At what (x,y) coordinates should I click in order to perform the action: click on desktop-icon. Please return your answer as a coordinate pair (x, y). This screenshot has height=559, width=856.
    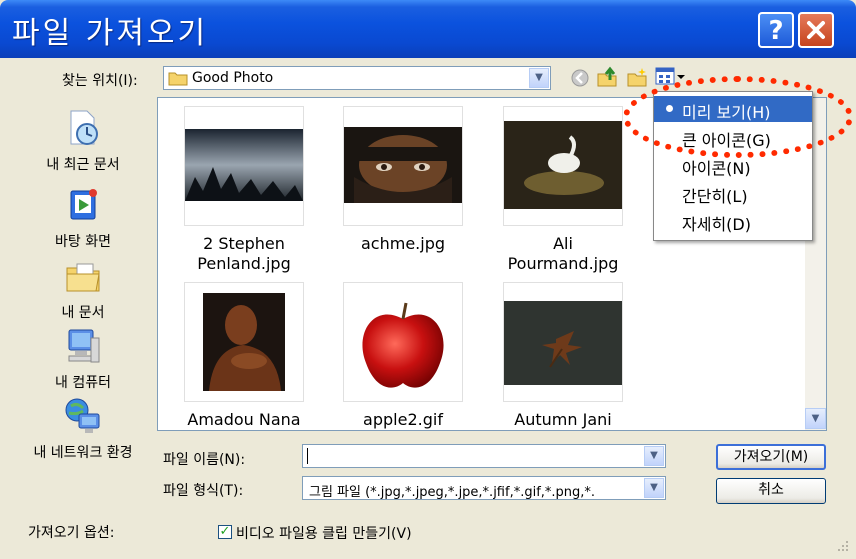
    Looking at the image, I should click on (83, 204).